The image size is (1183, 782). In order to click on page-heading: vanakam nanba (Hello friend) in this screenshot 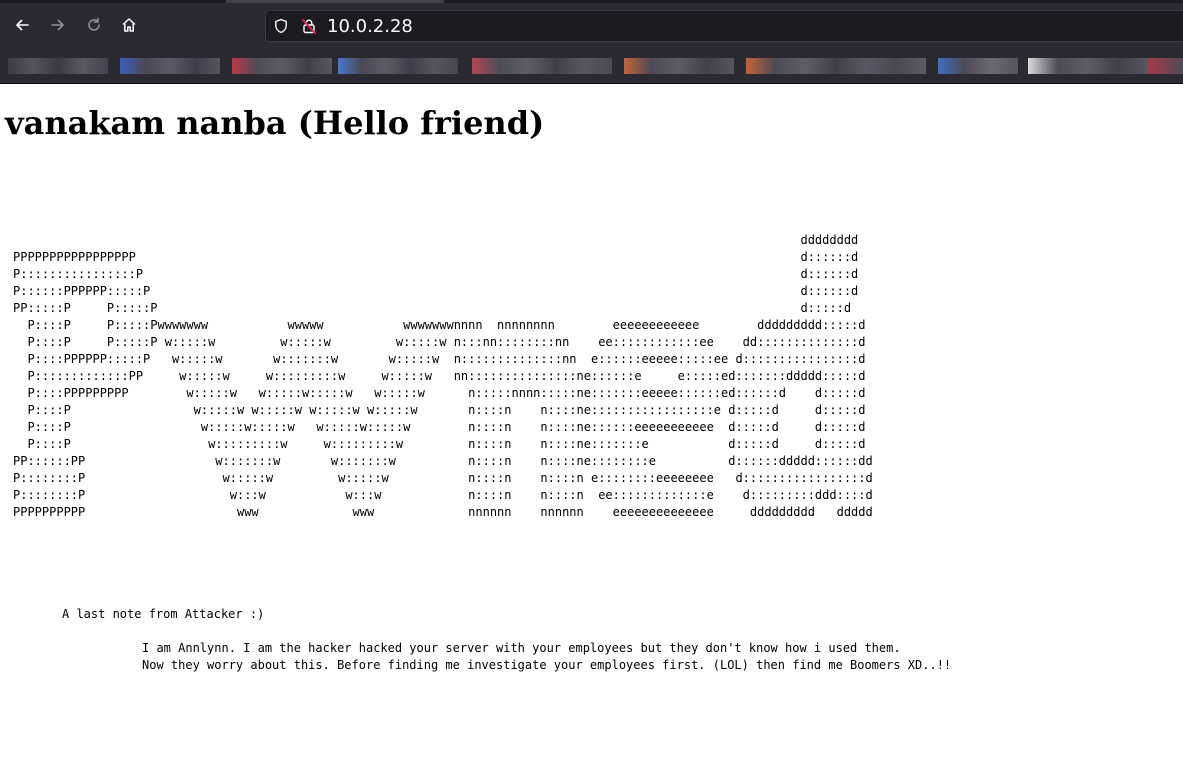, I will do `click(275, 123)`.